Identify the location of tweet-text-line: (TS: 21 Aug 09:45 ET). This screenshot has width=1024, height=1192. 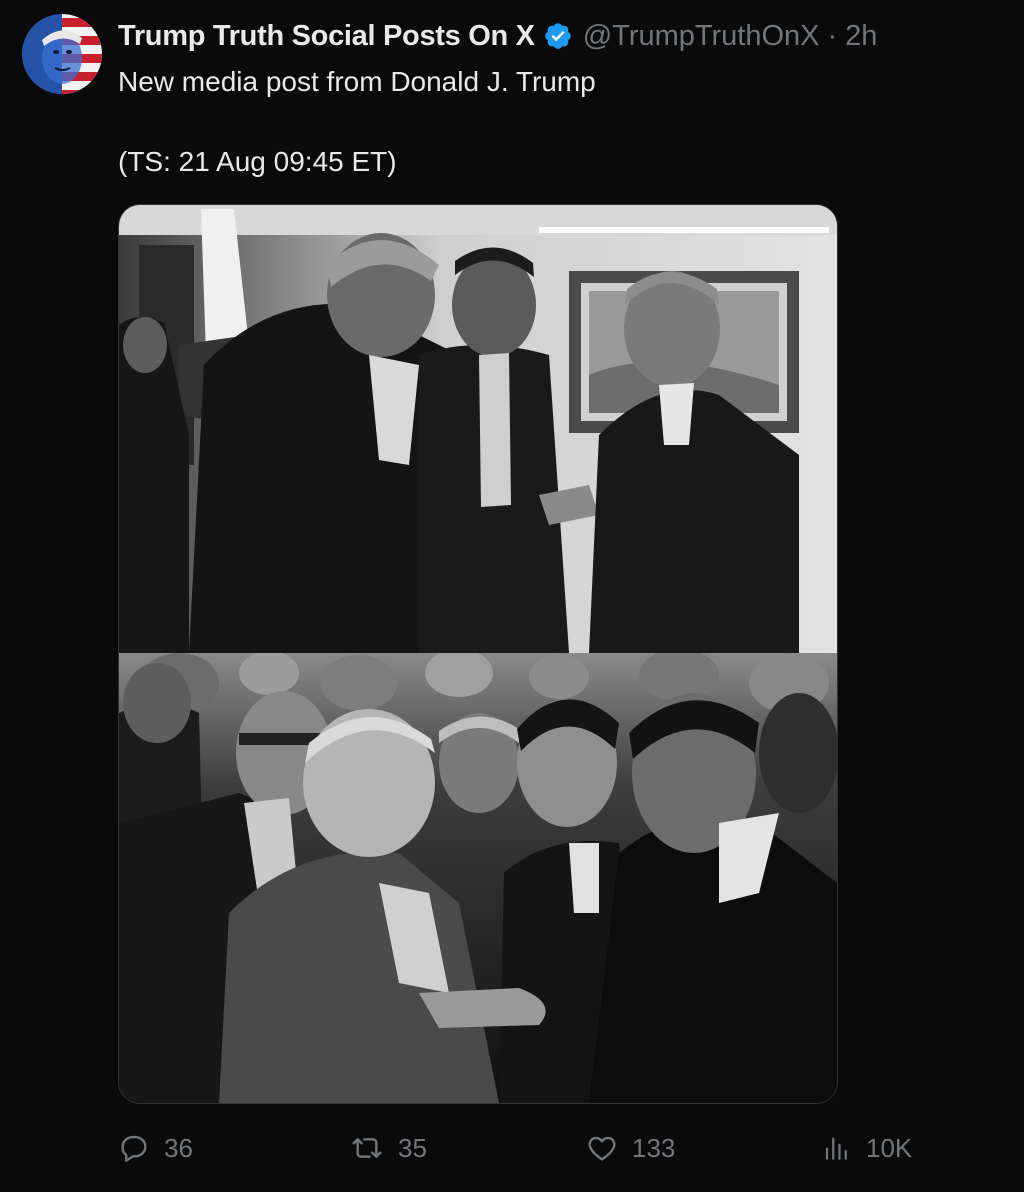
(257, 161).